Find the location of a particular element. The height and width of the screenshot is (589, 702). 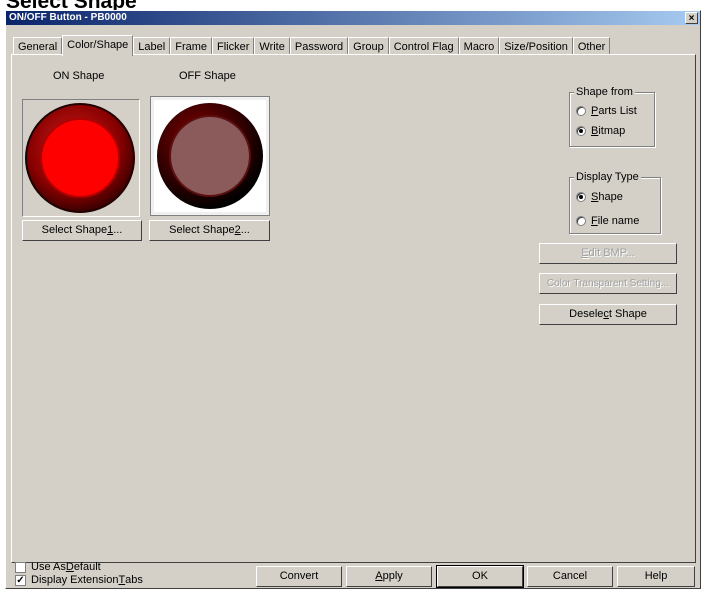

tab-macro: Macro is located at coordinates (479, 46).